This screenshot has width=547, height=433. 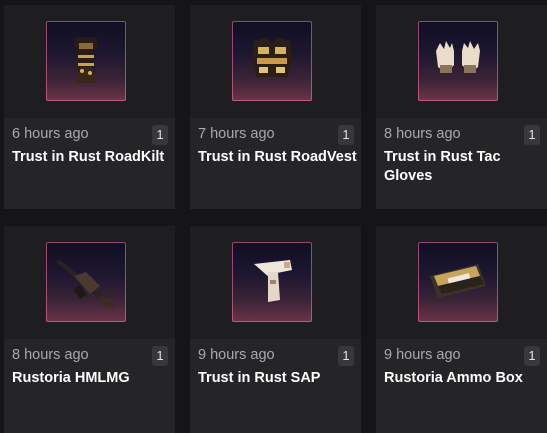 What do you see at coordinates (464, 378) in the screenshot?
I see `item-name: Rustoria Ammo Box` at bounding box center [464, 378].